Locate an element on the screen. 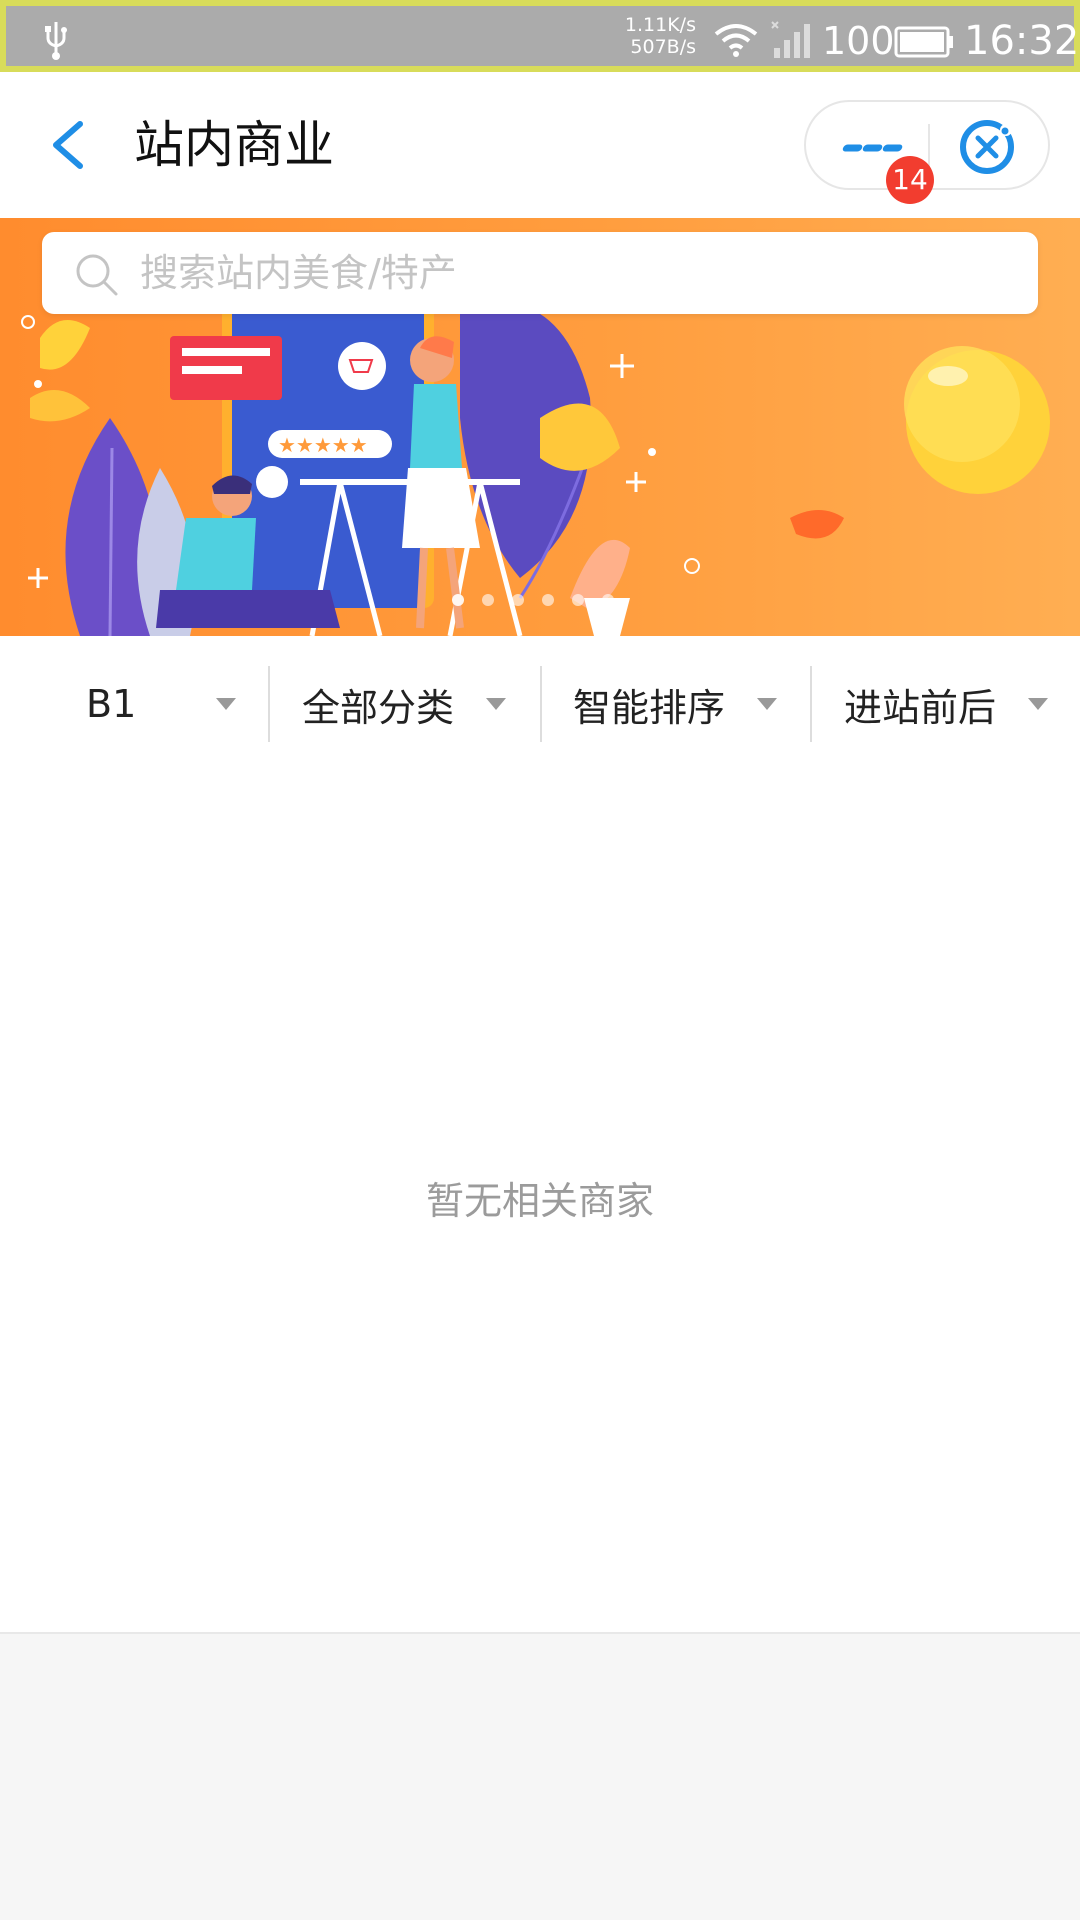  filter-location: 进站前后 is located at coordinates (946, 704).